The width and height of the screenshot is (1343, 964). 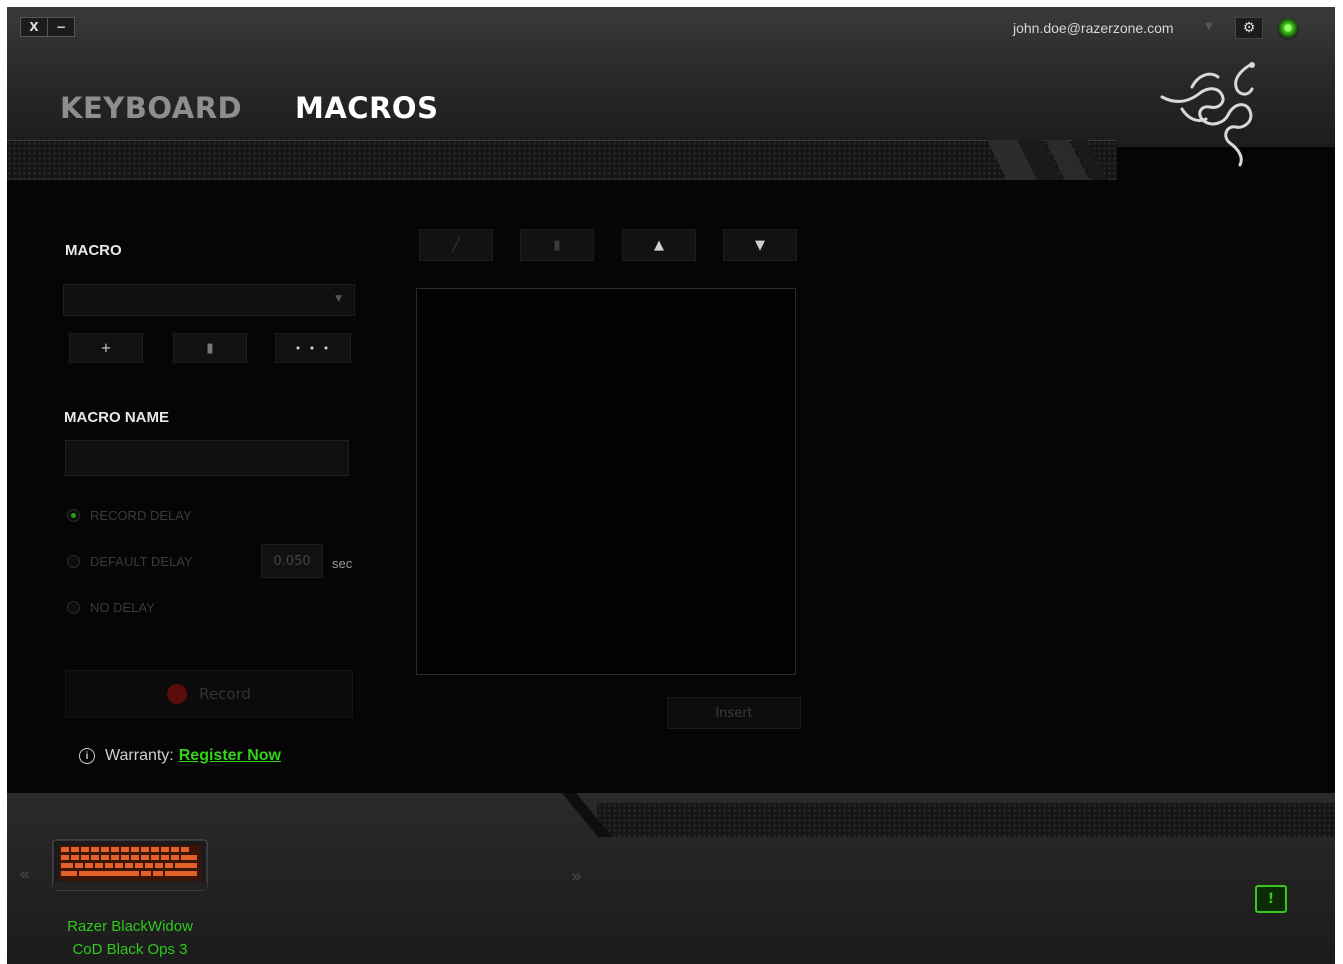 I want to click on record-delay-label: RECORD DELAY, so click(x=141, y=515).